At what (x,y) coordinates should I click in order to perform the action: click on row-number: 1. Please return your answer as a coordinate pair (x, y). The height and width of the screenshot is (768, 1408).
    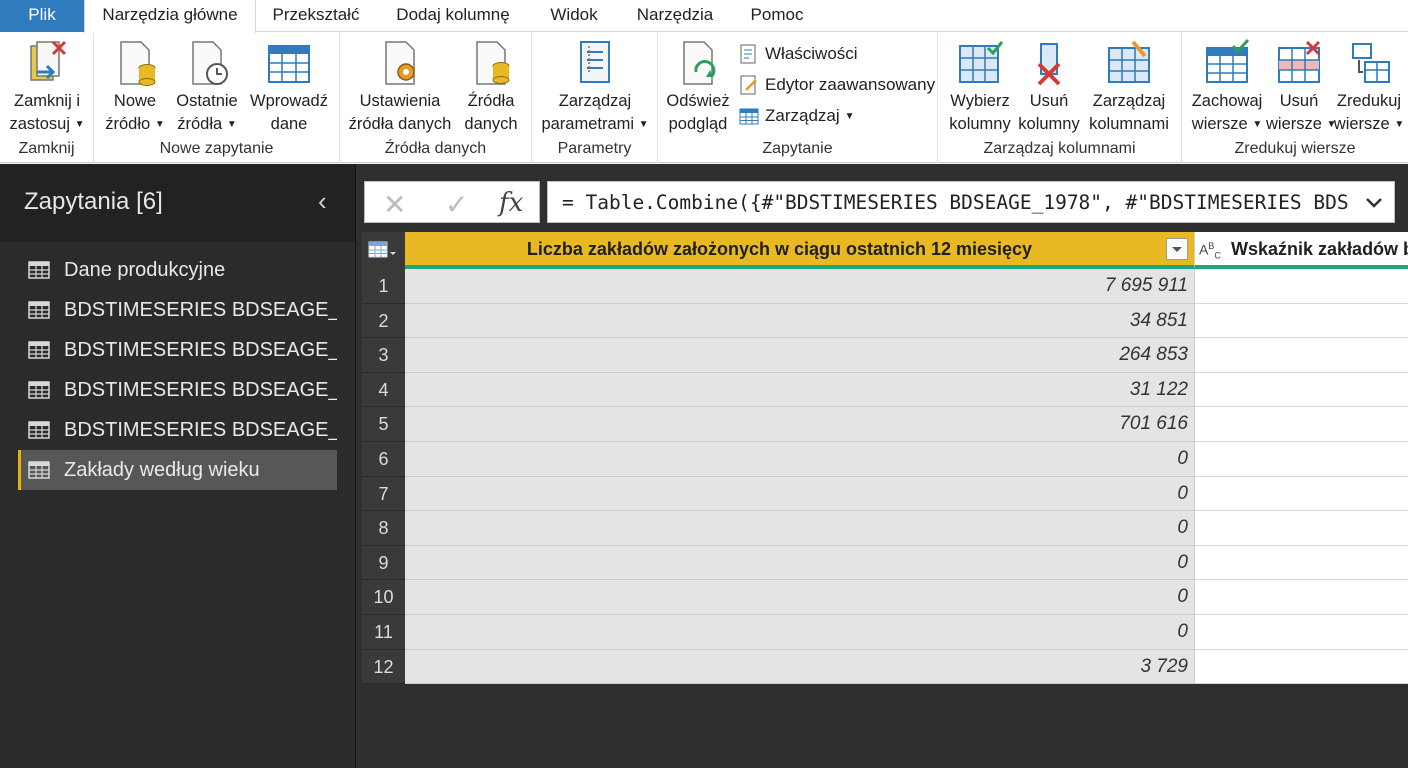
    Looking at the image, I should click on (383, 286).